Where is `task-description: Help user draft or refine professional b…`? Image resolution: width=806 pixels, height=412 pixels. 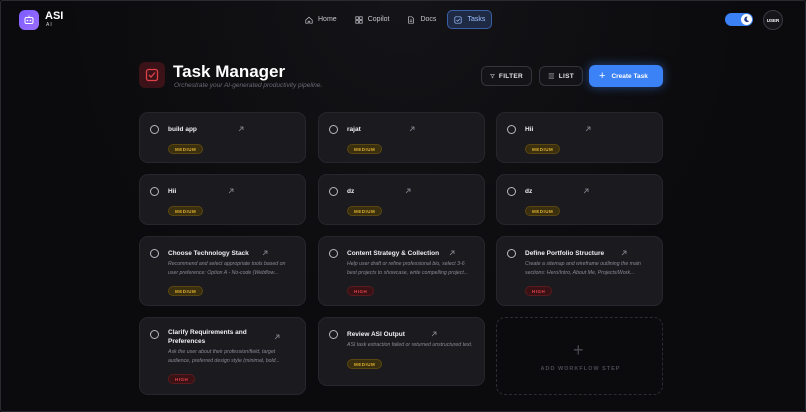
task-description: Help user draft or refine professional b… is located at coordinates (408, 268).